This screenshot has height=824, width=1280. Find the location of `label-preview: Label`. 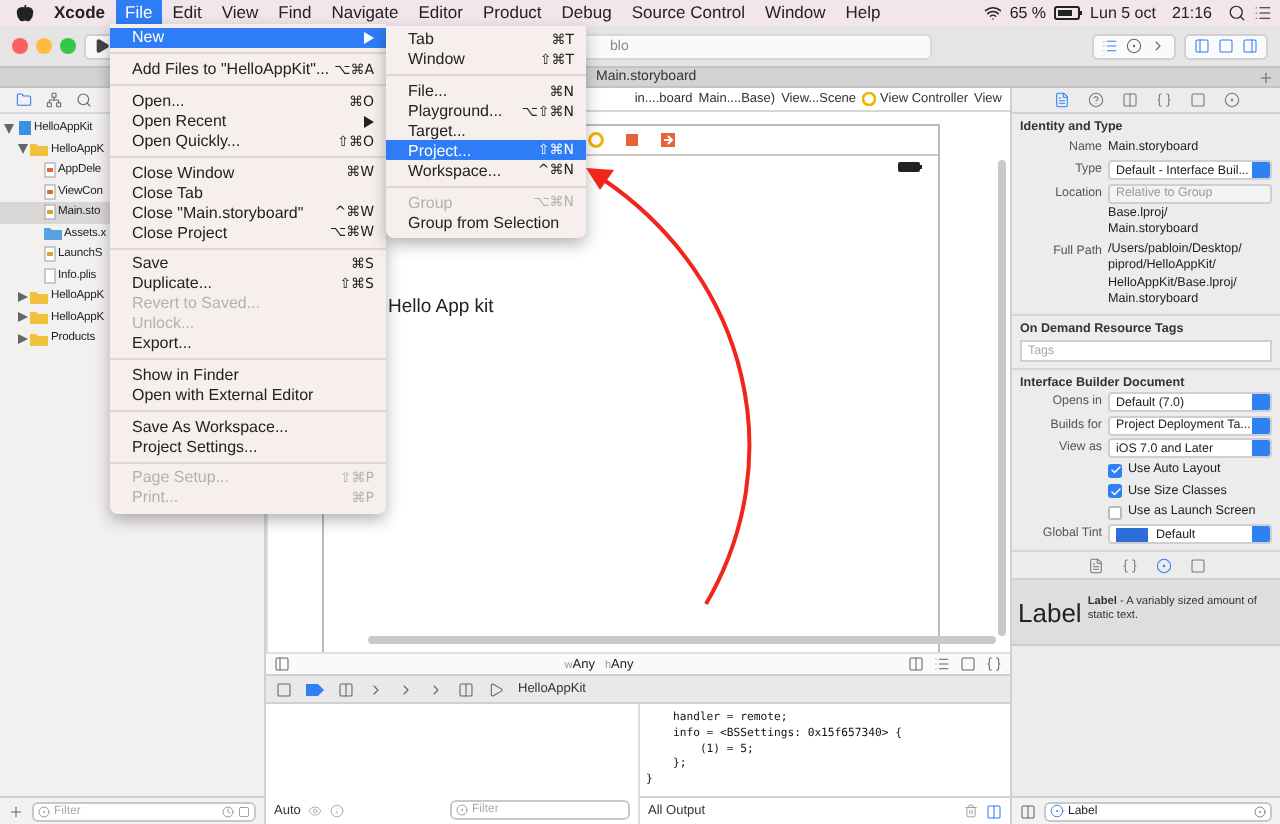

label-preview: Label is located at coordinates (1050, 612).